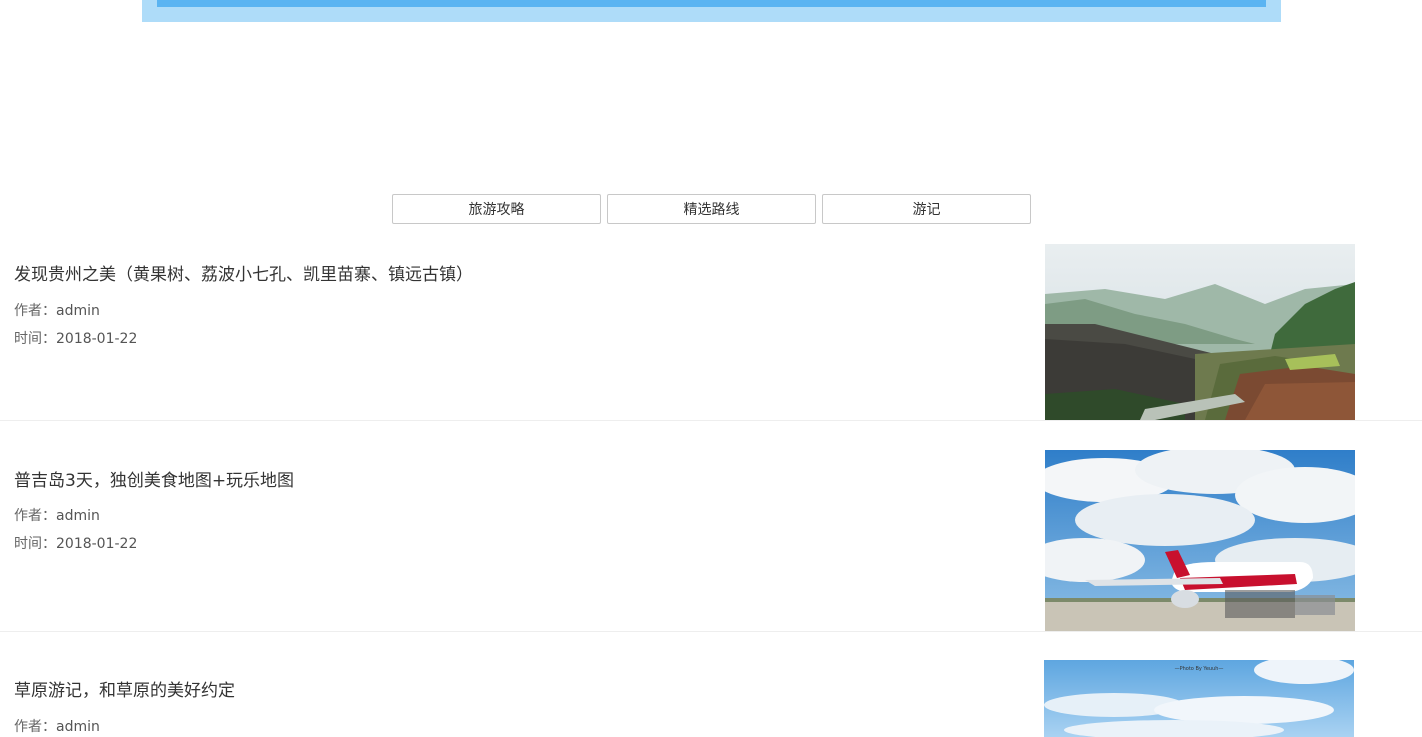 Image resolution: width=1422 pixels, height=737 pixels. I want to click on banner-bar, so click(711, 3).